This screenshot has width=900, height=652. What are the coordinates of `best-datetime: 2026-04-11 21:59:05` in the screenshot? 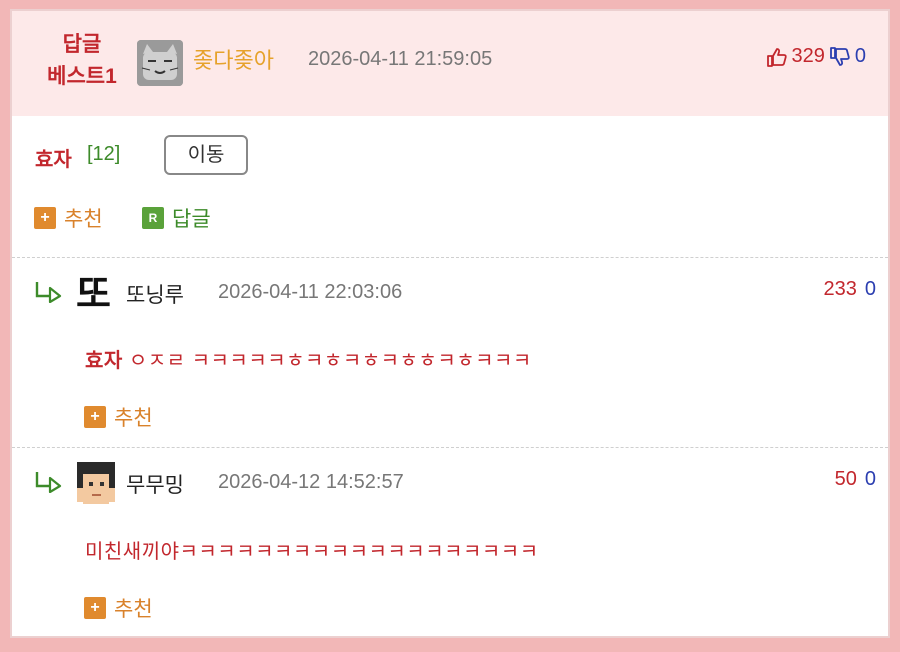 It's located at (400, 59).